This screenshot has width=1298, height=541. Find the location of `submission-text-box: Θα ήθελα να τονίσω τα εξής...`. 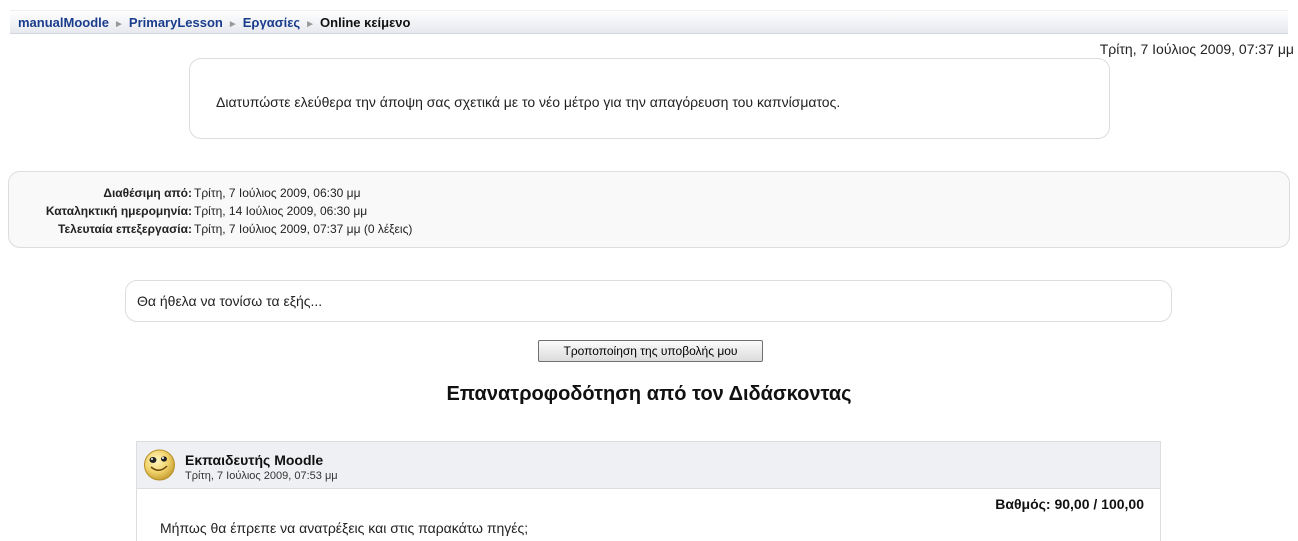

submission-text-box: Θα ήθελα να τονίσω τα εξής... is located at coordinates (648, 301).